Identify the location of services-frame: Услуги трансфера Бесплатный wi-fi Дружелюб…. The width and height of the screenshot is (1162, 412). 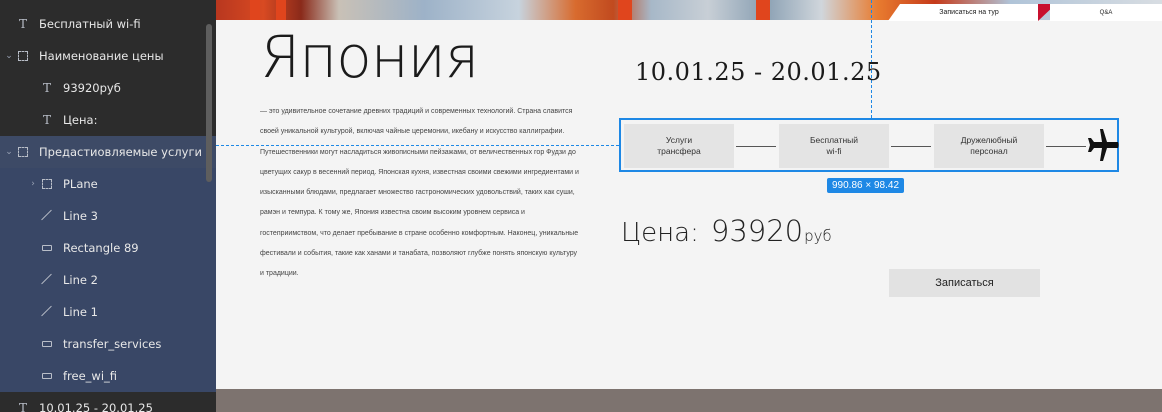
(869, 145).